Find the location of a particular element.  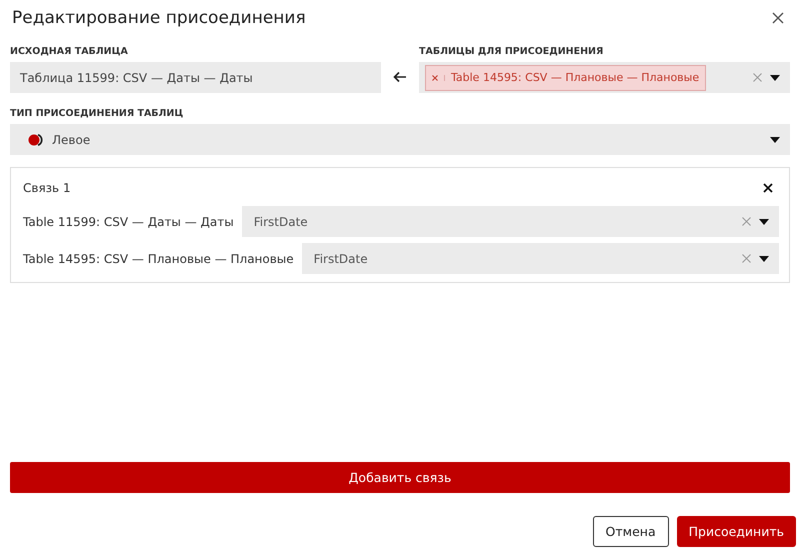

add-link-button: Добавить связь is located at coordinates (400, 477).